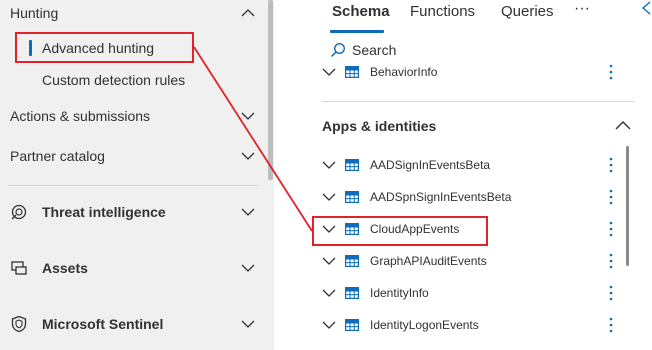  Describe the element at coordinates (527, 11) in the screenshot. I see `tab-queries: Queries` at that location.